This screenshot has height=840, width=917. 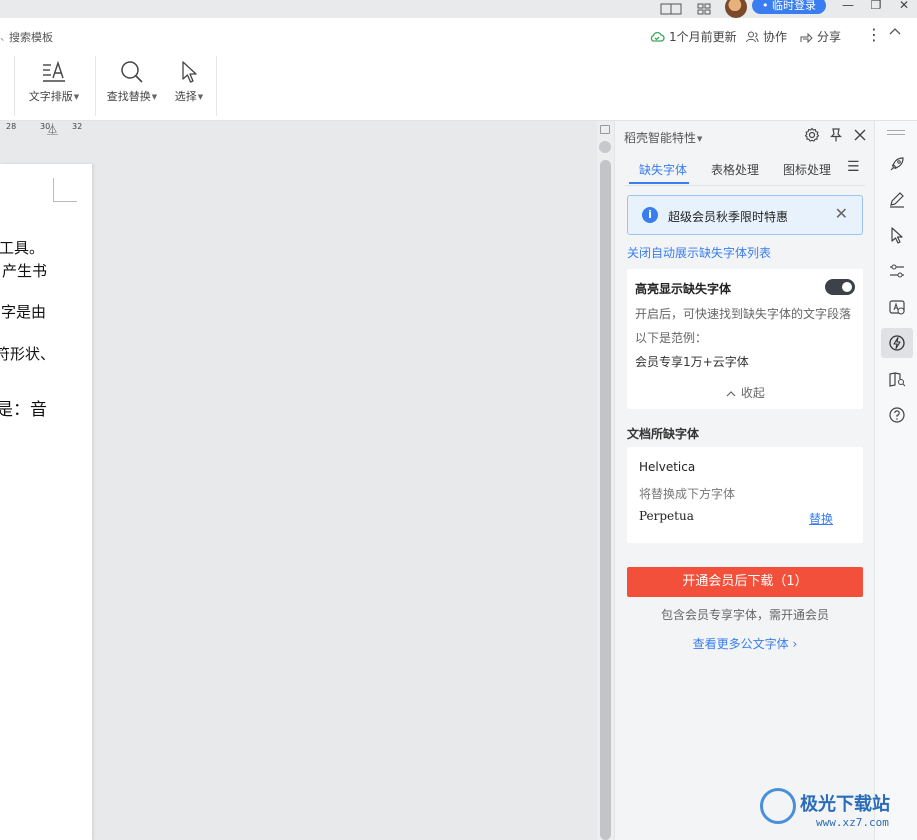 I want to click on example-text: 会员专享1万+云字体, so click(x=692, y=362).